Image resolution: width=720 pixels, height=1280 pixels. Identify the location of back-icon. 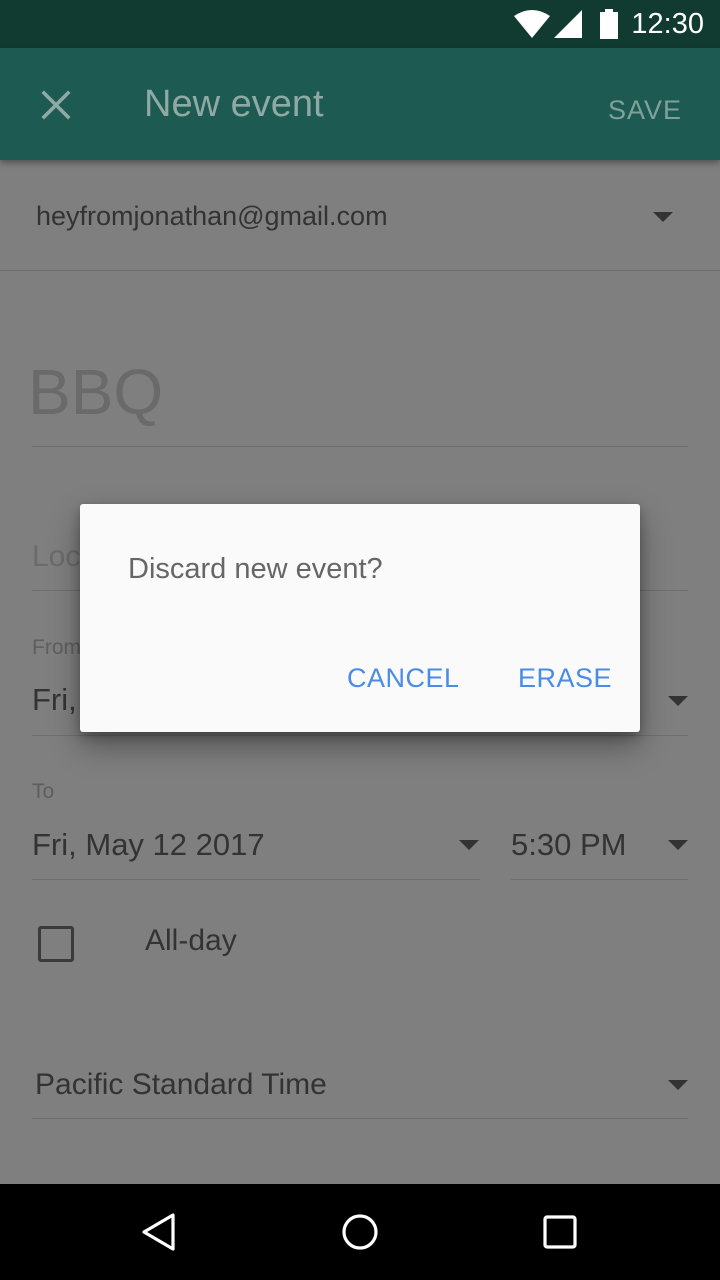
(160, 1232).